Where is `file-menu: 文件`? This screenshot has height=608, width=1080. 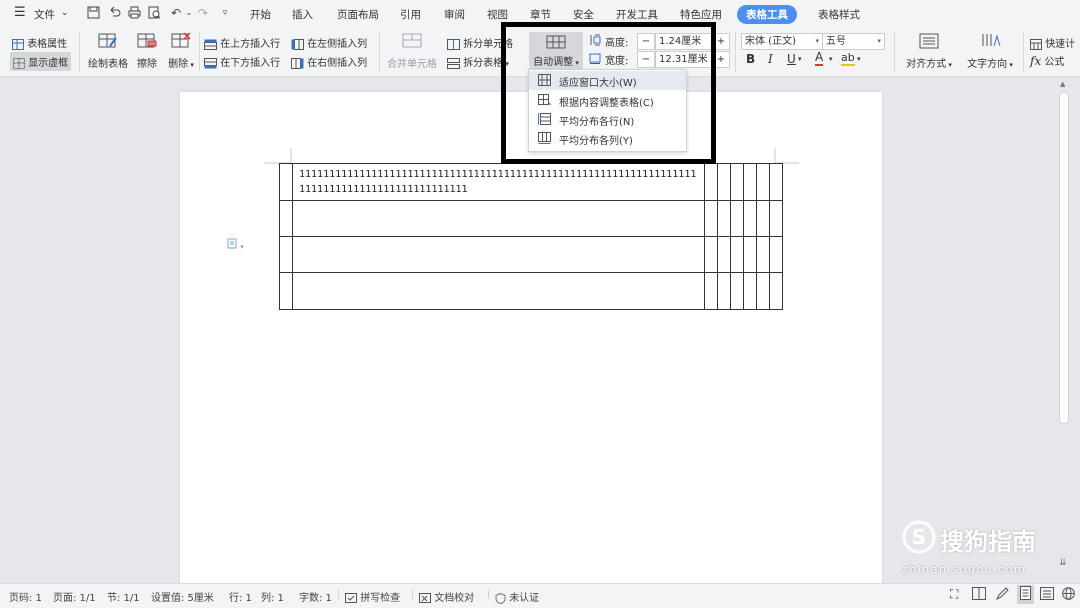 file-menu: 文件 is located at coordinates (44, 14).